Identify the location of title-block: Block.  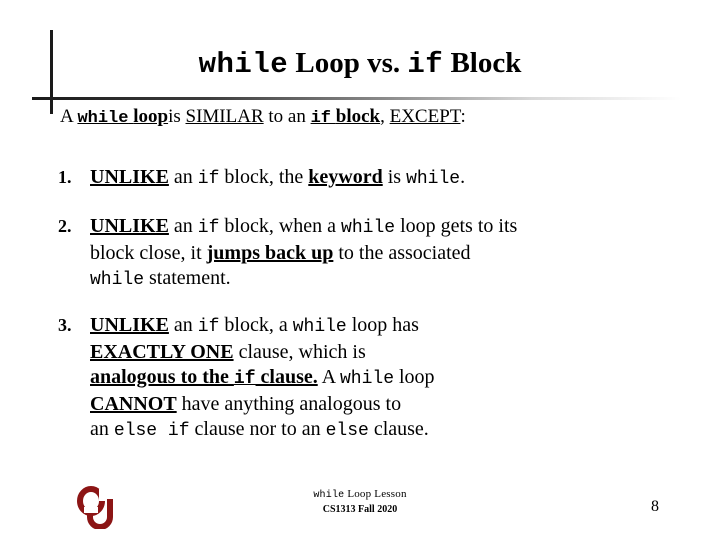
(486, 63).